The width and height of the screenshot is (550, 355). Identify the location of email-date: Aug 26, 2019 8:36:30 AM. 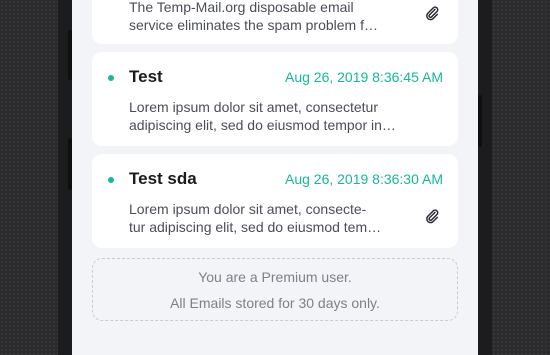
(363, 179).